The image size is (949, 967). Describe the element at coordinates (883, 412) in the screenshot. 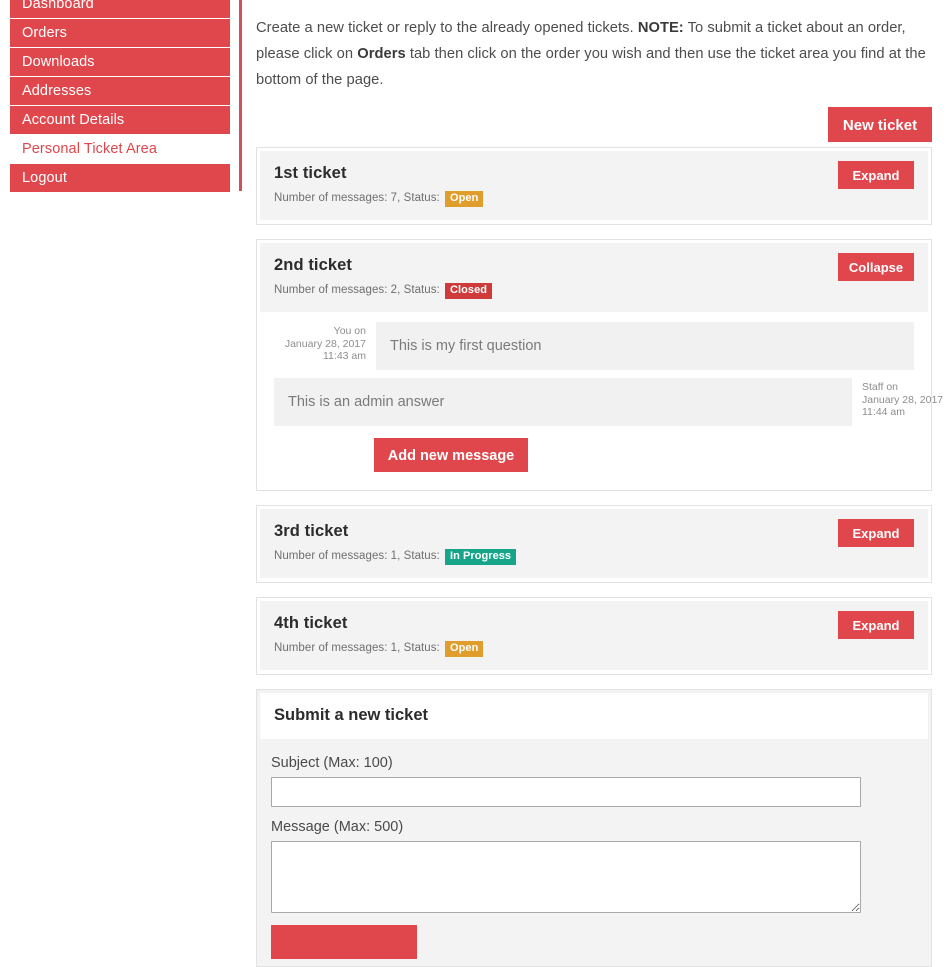

I see `message-time: 11:44 am` at that location.